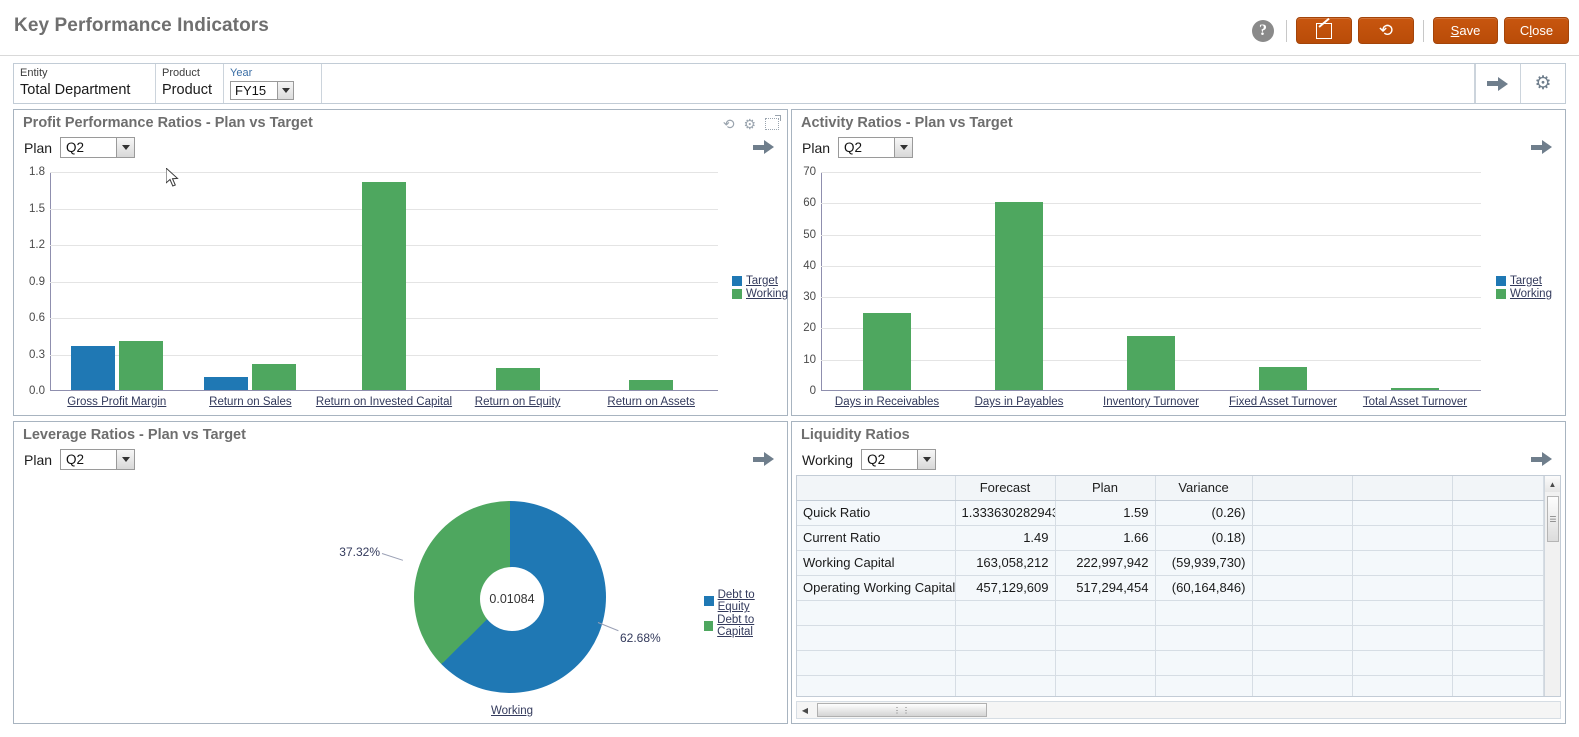 This screenshot has width=1579, height=737. I want to click on variance-cell: (59,939,730), so click(1204, 563).